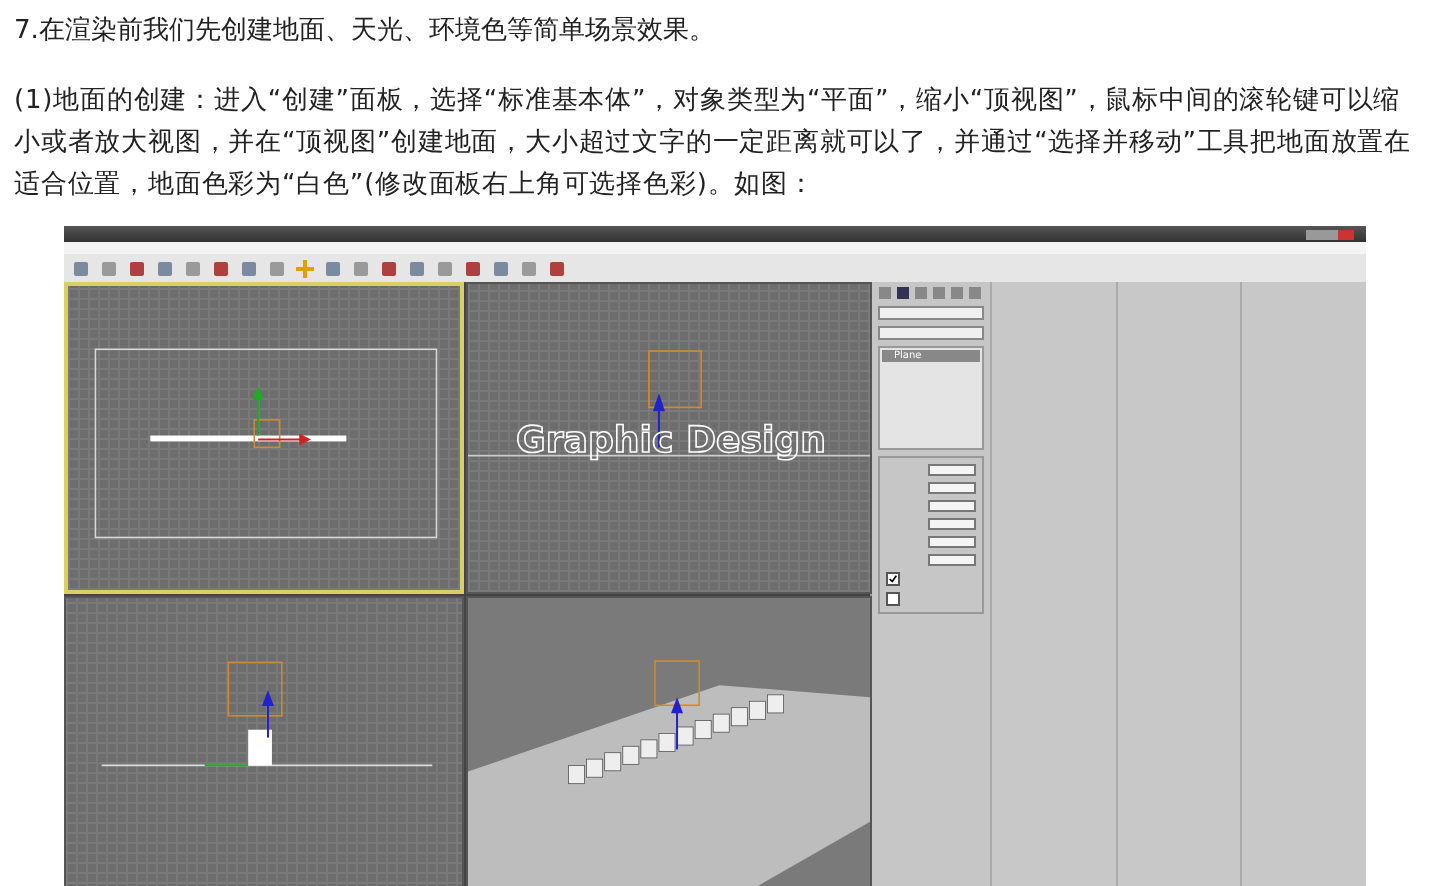 The image size is (1434, 886). What do you see at coordinates (669, 740) in the screenshot?
I see `viewport` at bounding box center [669, 740].